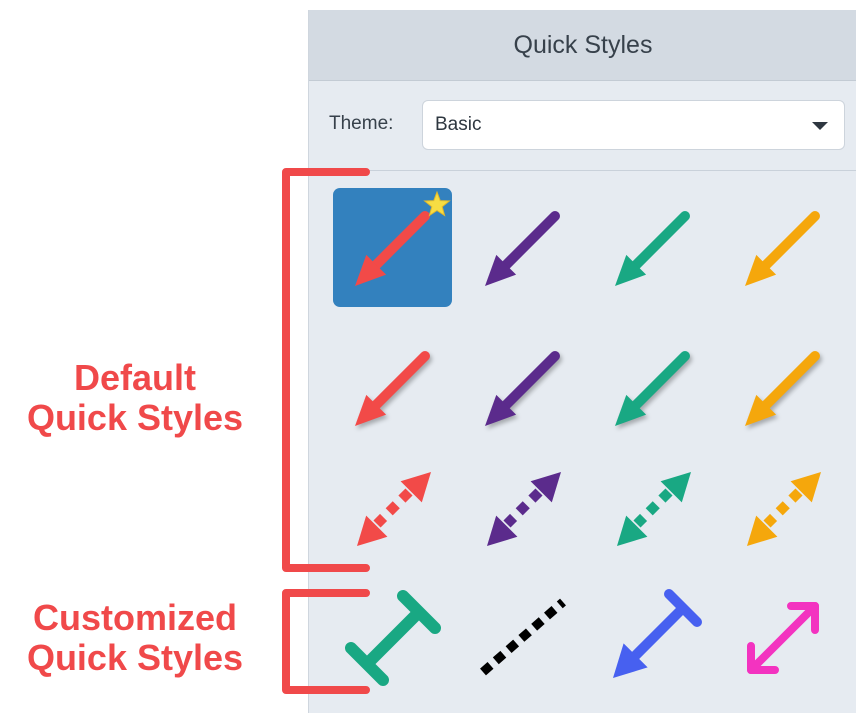  I want to click on customized-styles-bracket, so click(326, 641).